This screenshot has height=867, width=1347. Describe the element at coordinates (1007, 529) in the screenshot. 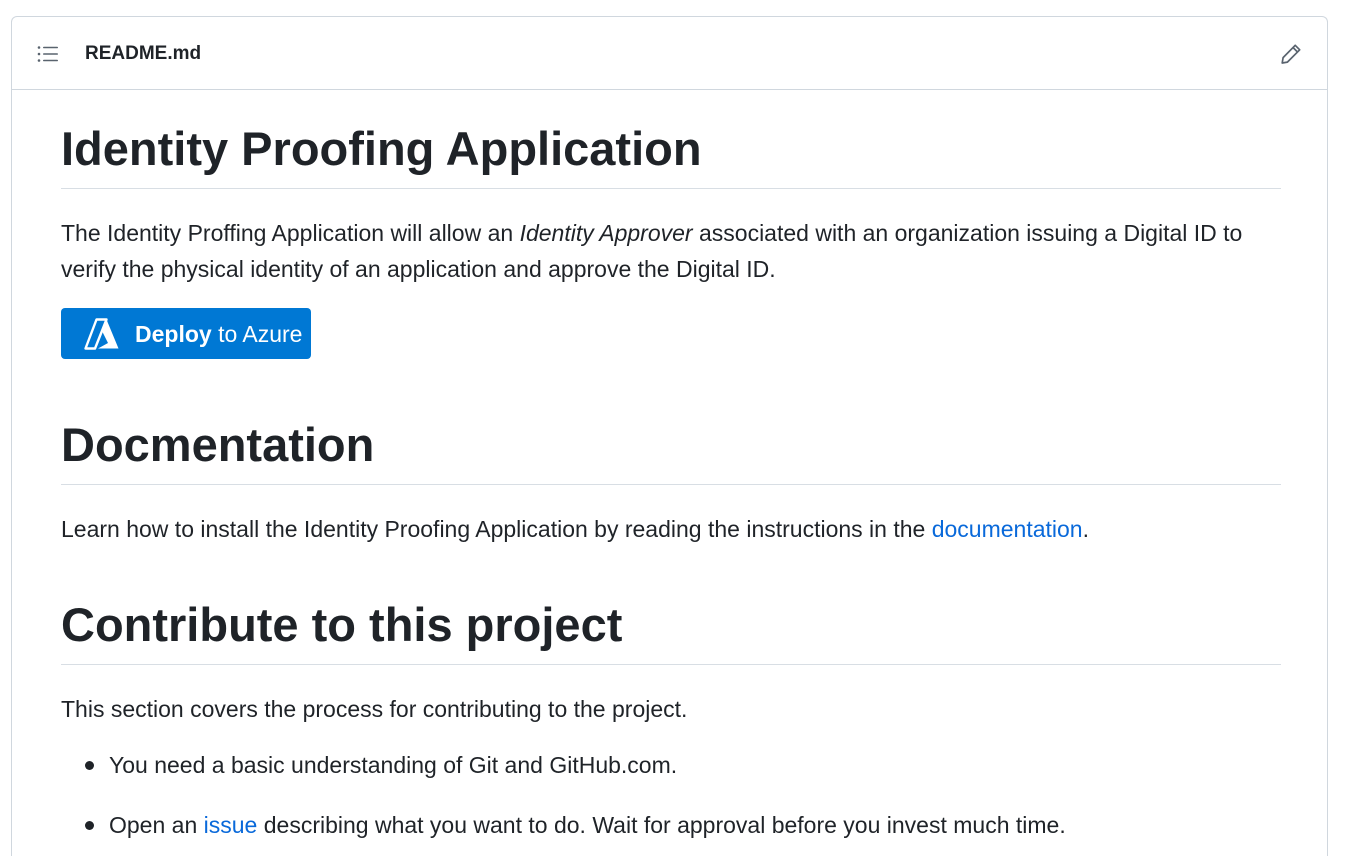

I see `documentation-link: documentation` at that location.